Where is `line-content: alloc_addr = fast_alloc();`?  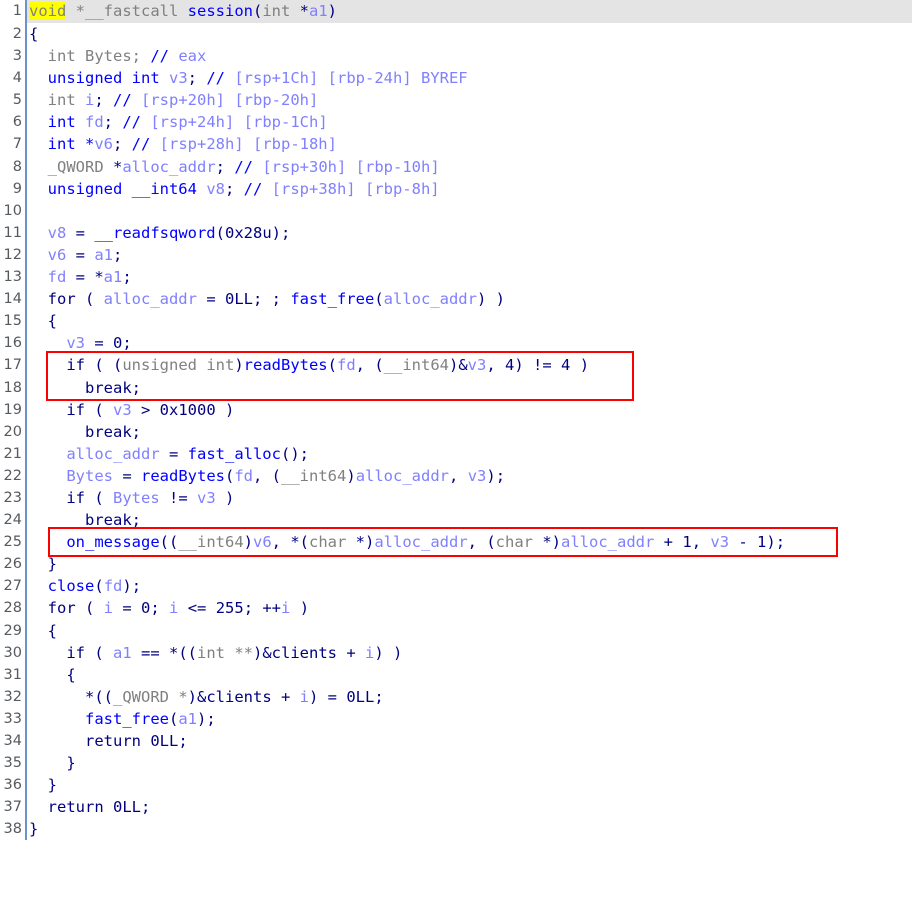 line-content: alloc_addr = fast_alloc(); is located at coordinates (169, 454).